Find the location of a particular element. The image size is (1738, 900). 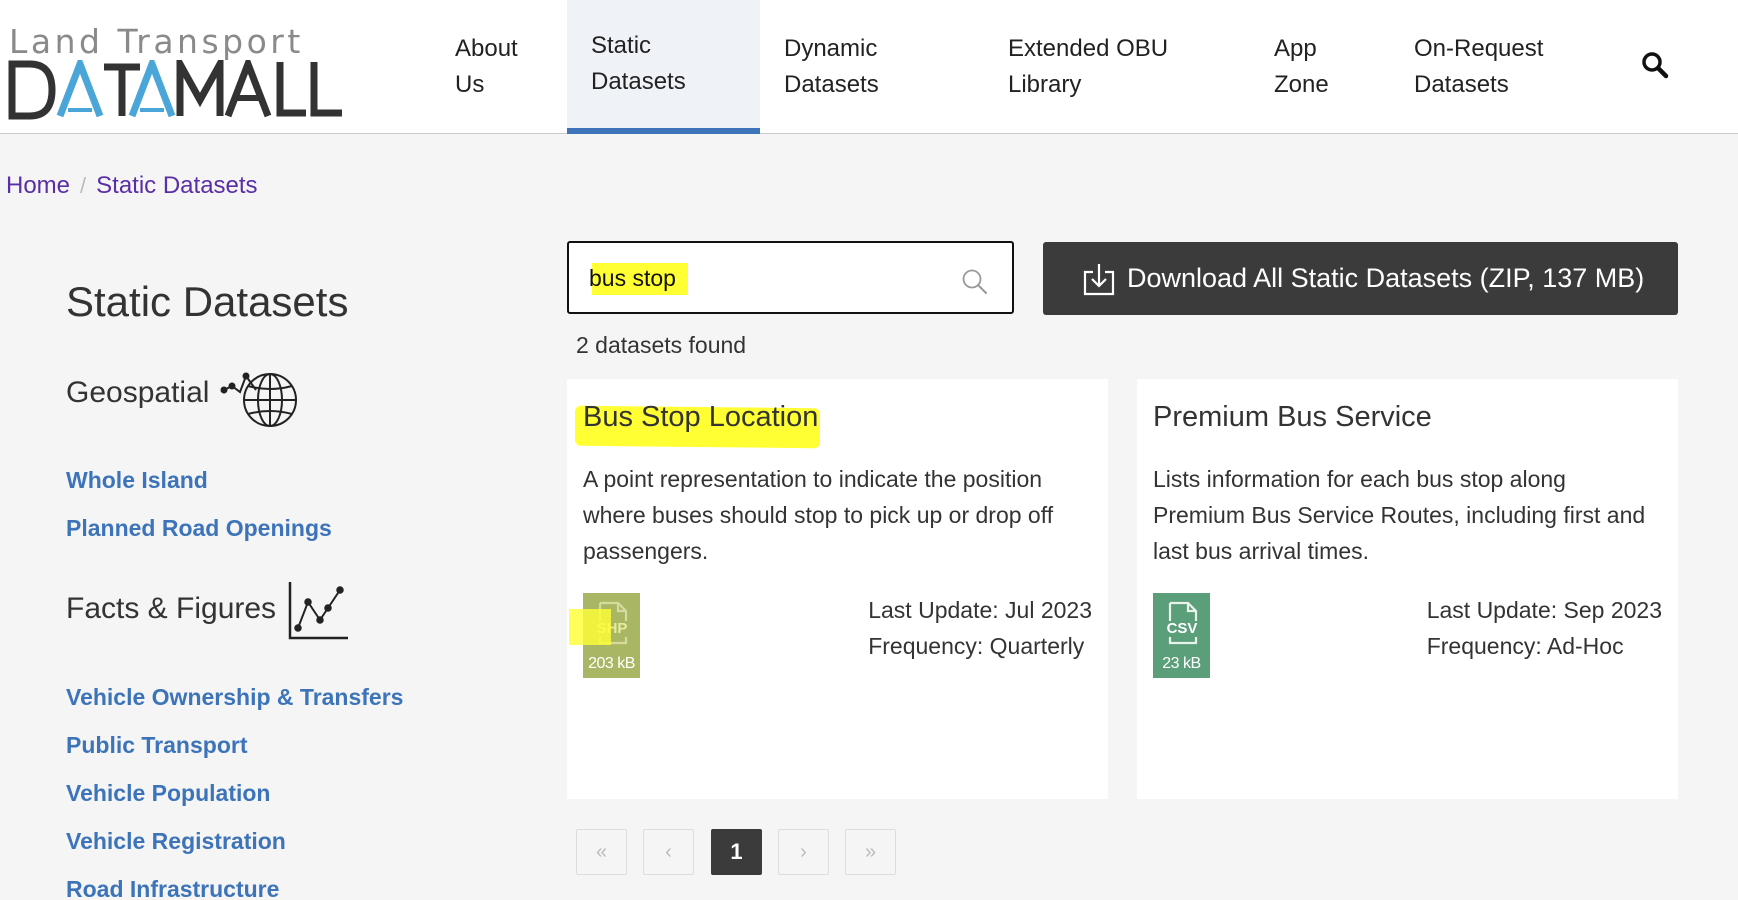

dataset-search-box is located at coordinates (790, 277).